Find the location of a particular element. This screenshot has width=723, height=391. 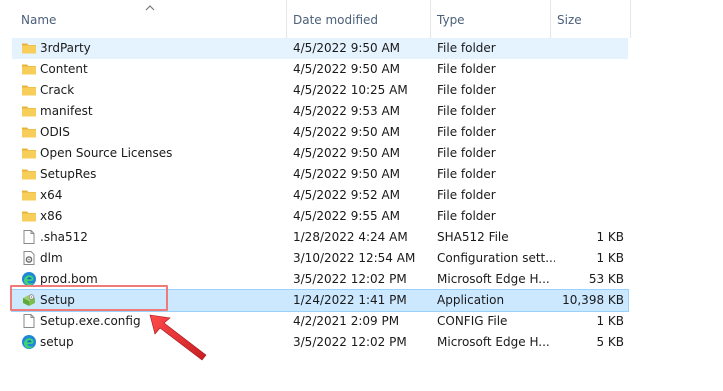

column-header-date-modified: Date modified is located at coordinates (335, 20).